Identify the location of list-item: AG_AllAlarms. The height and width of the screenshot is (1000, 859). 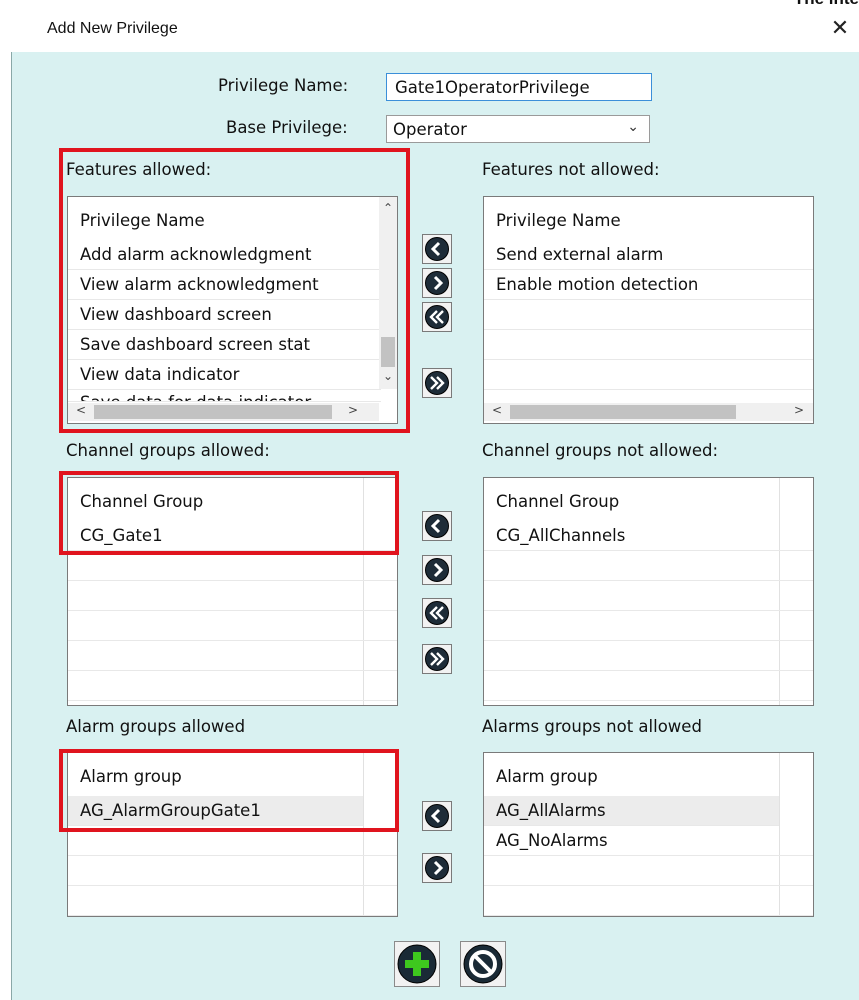
(631, 811).